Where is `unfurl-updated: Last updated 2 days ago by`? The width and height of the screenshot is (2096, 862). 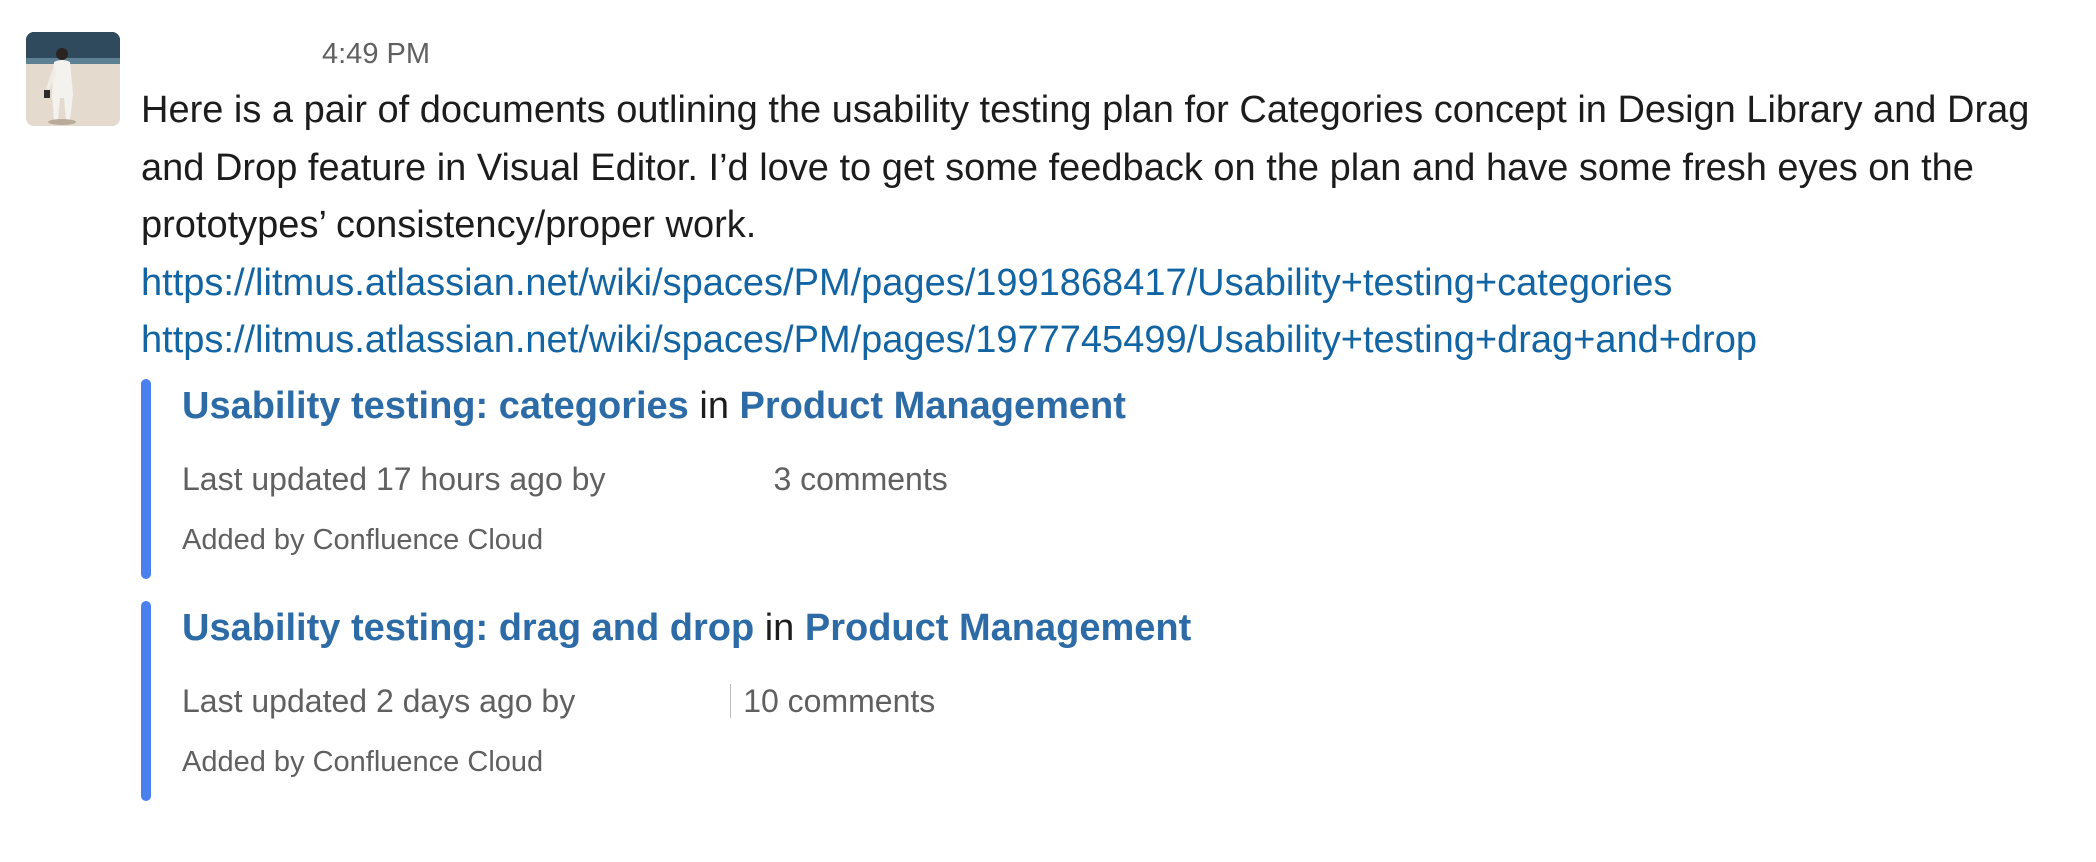 unfurl-updated: Last updated 2 days ago by is located at coordinates (379, 701).